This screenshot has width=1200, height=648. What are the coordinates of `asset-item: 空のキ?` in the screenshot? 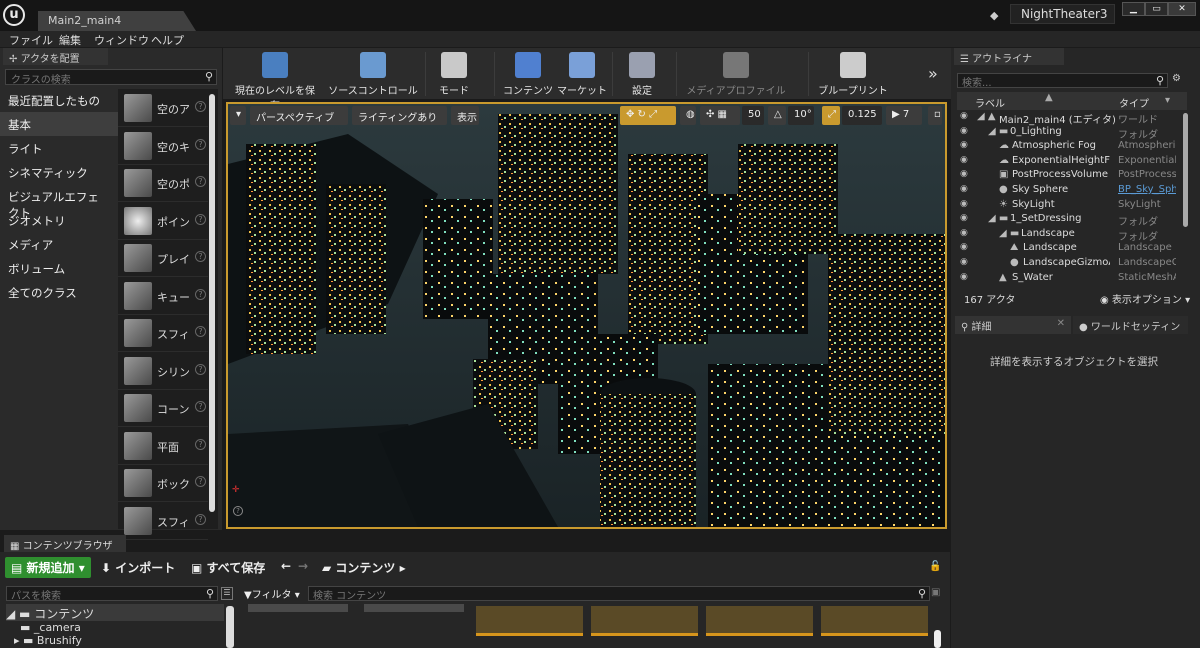 It's located at (163, 146).